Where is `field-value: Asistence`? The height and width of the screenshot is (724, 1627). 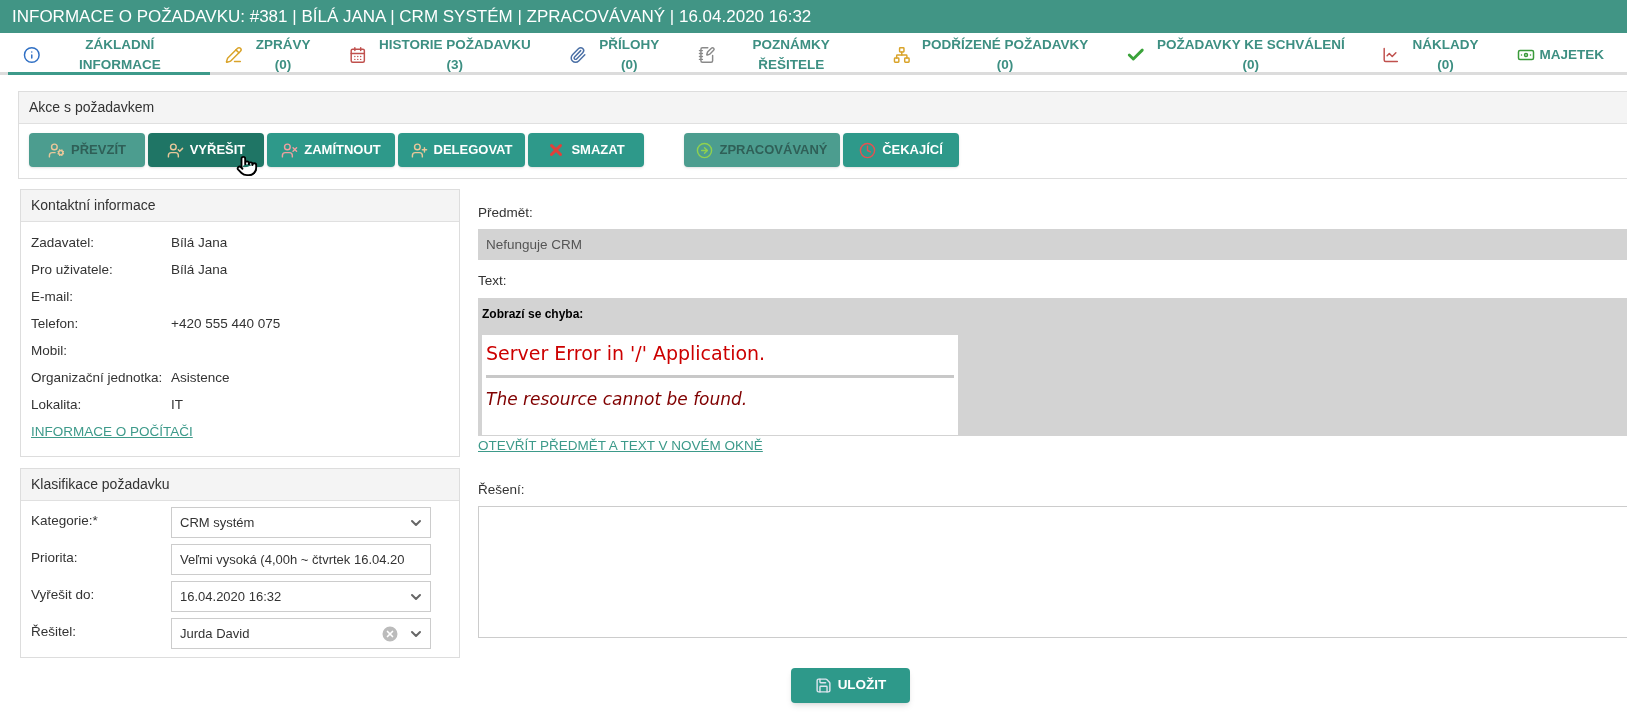 field-value: Asistence is located at coordinates (200, 378).